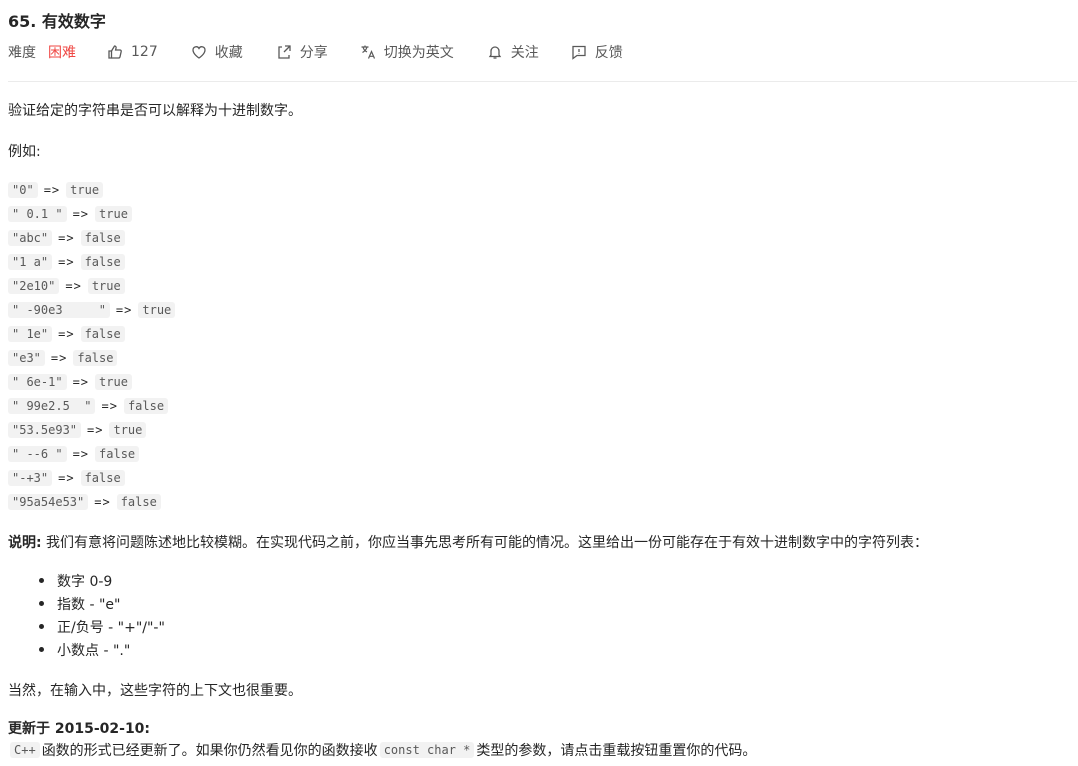 The width and height of the screenshot is (1078, 766). I want to click on example-row: "-+3" => false, so click(91, 478).